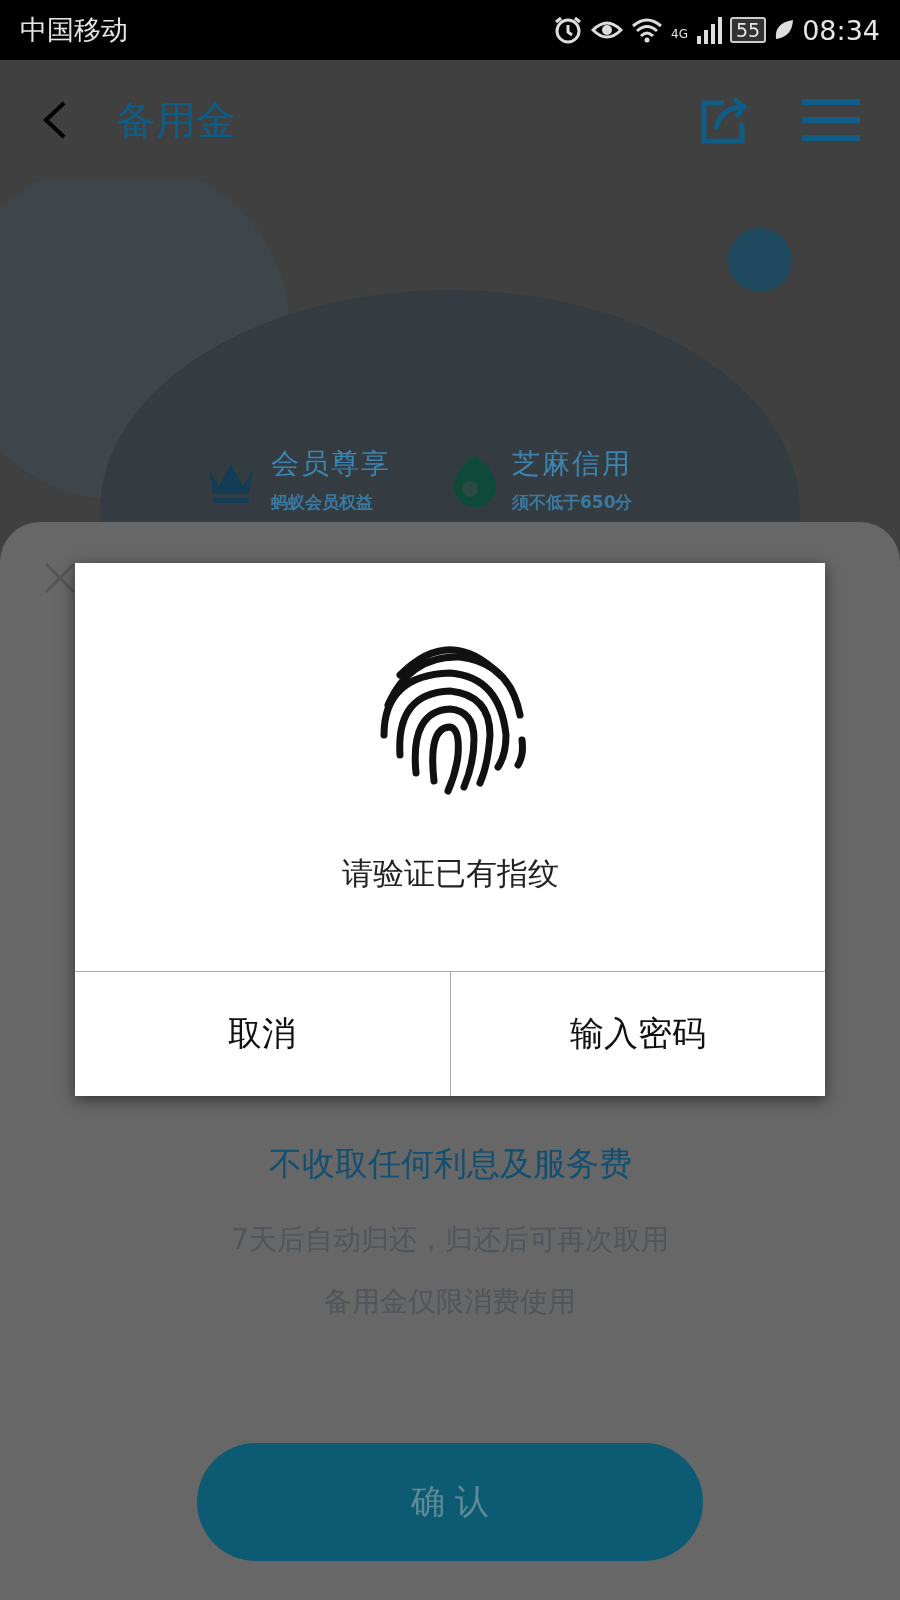 The width and height of the screenshot is (900, 1600). Describe the element at coordinates (841, 30) in the screenshot. I see `clock-time: 08:34` at that location.